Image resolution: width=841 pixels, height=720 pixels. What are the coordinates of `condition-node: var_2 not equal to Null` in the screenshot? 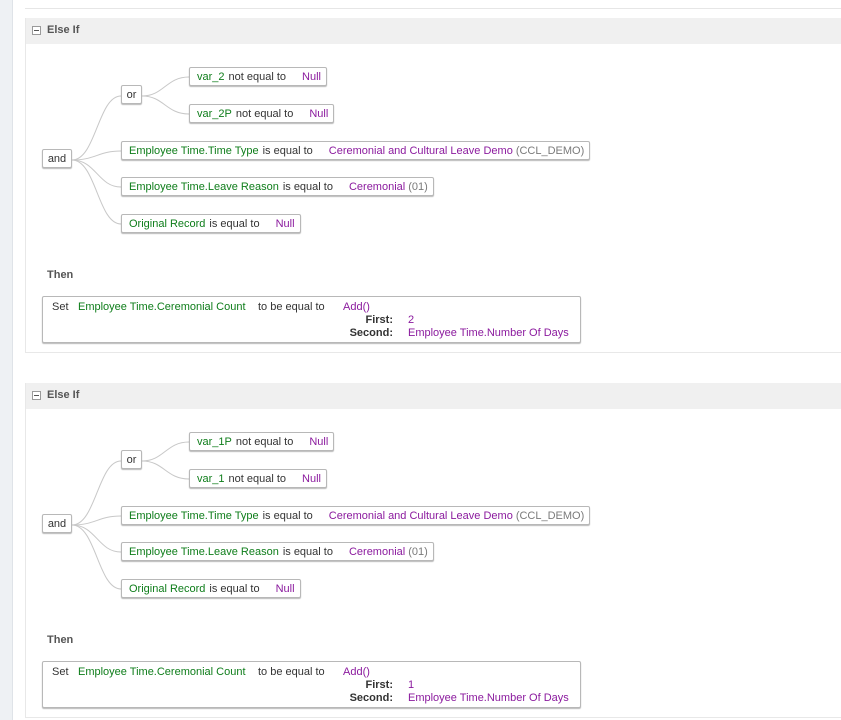 It's located at (258, 76).